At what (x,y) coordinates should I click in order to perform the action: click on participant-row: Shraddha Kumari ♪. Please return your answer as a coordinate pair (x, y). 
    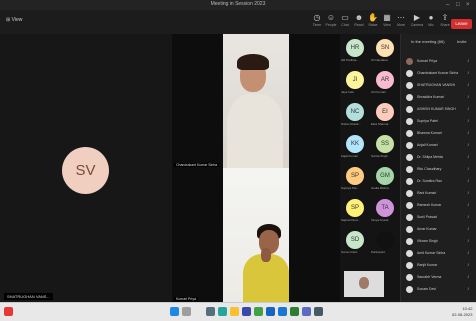
    Looking at the image, I should click on (439, 98).